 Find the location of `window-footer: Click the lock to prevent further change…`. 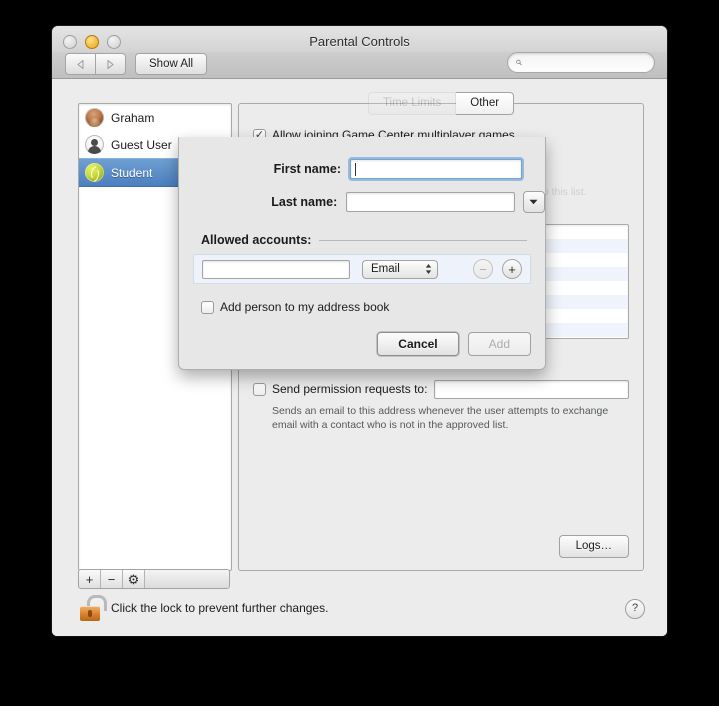

window-footer: Click the lock to prevent further change… is located at coordinates (359, 609).